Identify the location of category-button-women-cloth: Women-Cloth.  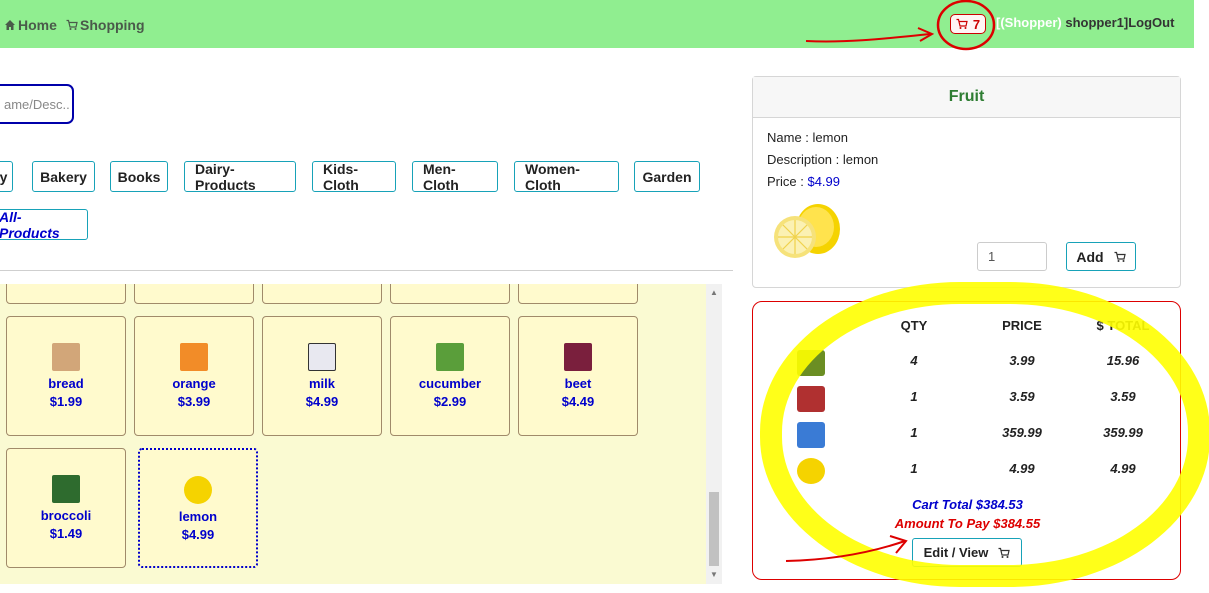
(566, 176).